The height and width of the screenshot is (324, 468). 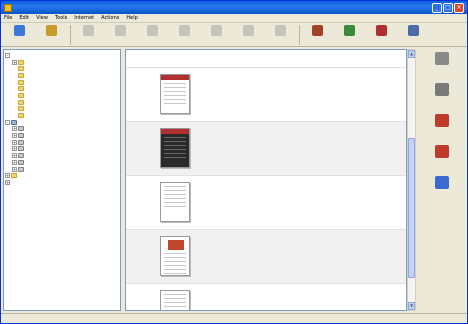 What do you see at coordinates (234, 18) in the screenshot?
I see `menu-bar: File Edit View Tools Internet Actions Help` at bounding box center [234, 18].